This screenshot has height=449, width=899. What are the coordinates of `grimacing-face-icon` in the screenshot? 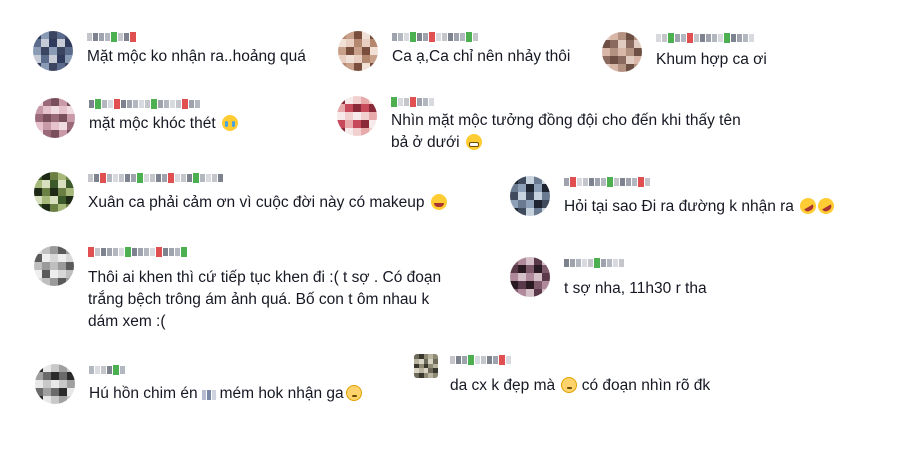 It's located at (473, 142).